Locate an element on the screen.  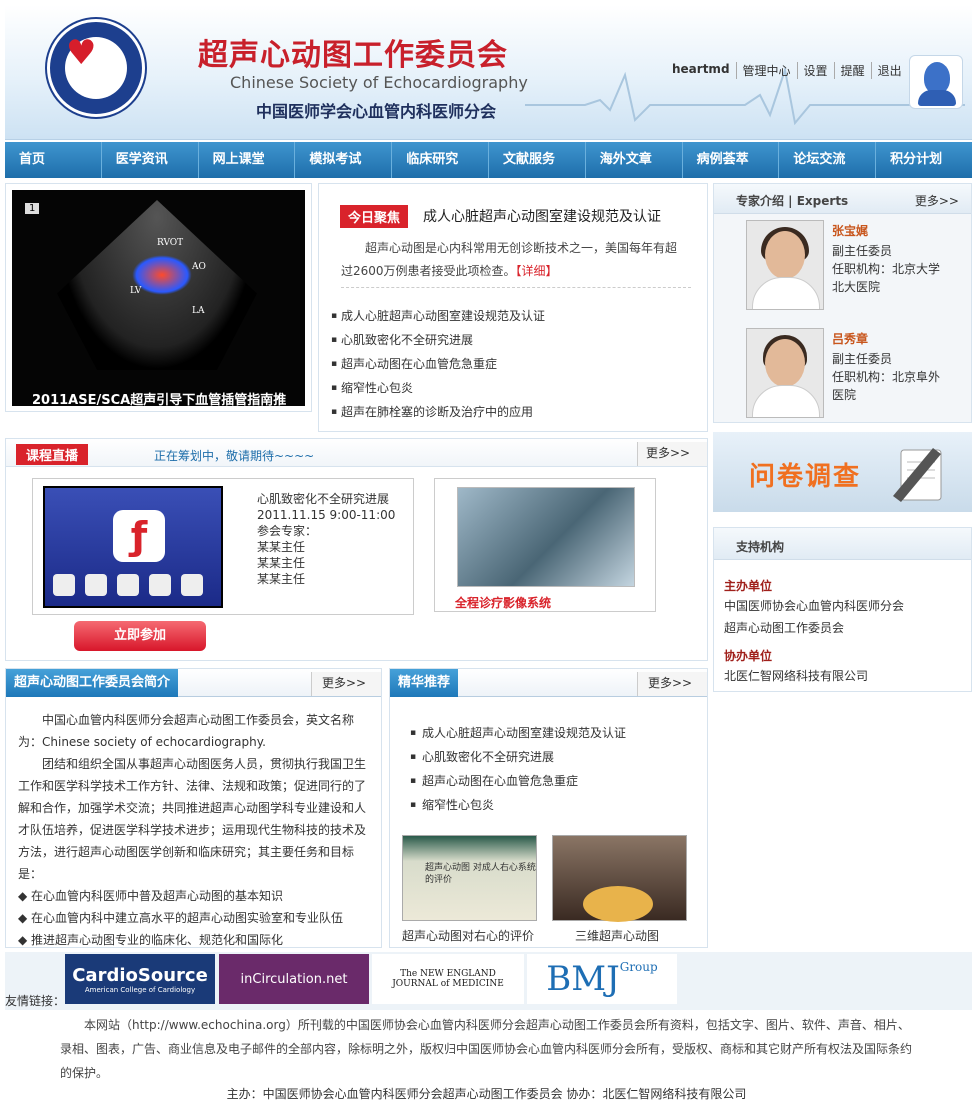
expert-name: 吕秀章 is located at coordinates (850, 338).